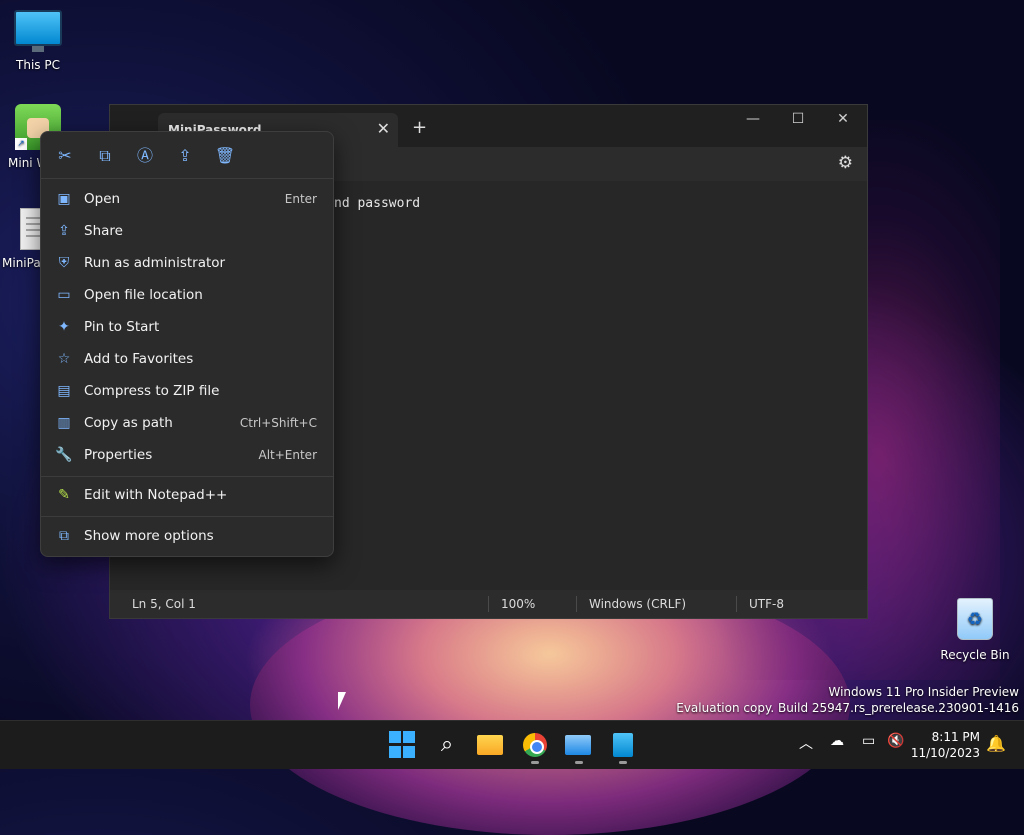 This screenshot has width=1024, height=835. What do you see at coordinates (342, 701) in the screenshot?
I see `mouse-cursor` at bounding box center [342, 701].